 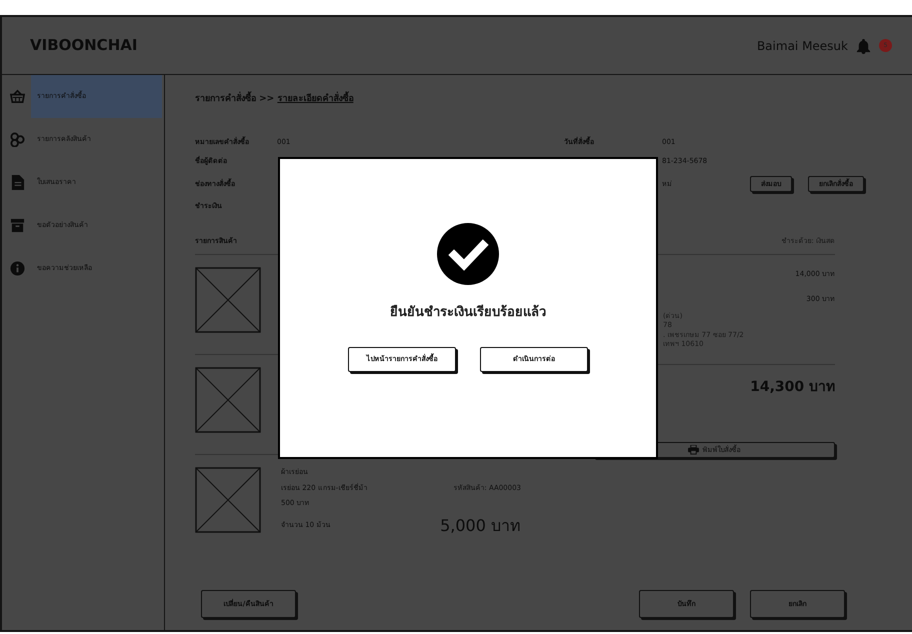 I want to click on printer-icon, so click(x=693, y=450).